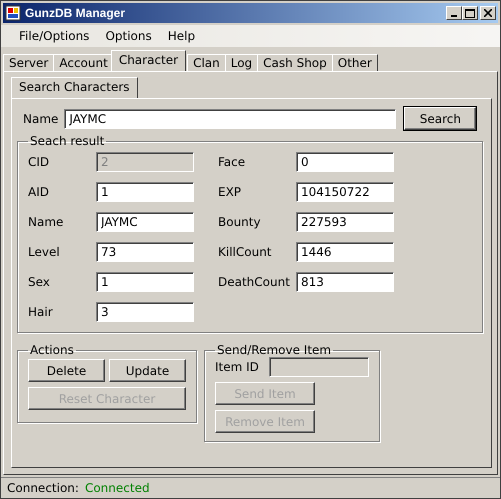 The width and height of the screenshot is (501, 499). Describe the element at coordinates (274, 350) in the screenshot. I see `group-title: Send/Remove Item` at that location.